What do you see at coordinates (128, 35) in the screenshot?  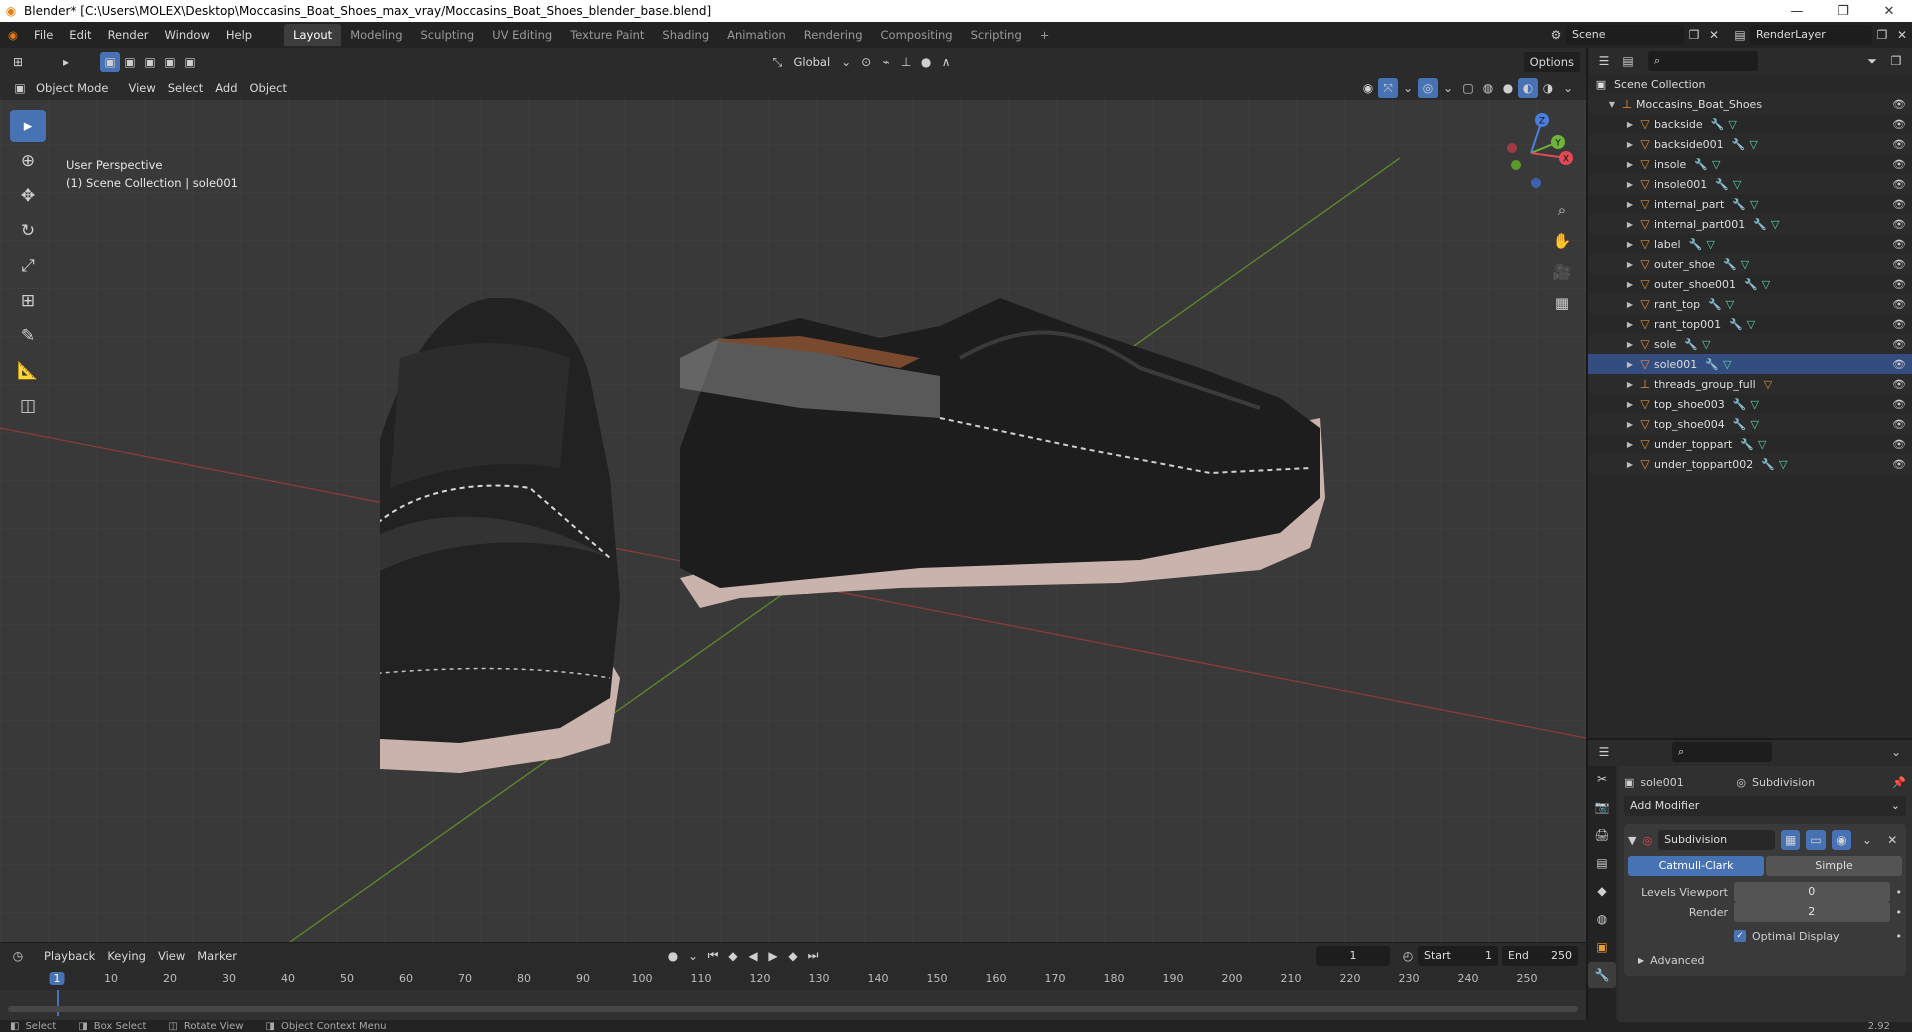 I see `menu-render: Render` at bounding box center [128, 35].